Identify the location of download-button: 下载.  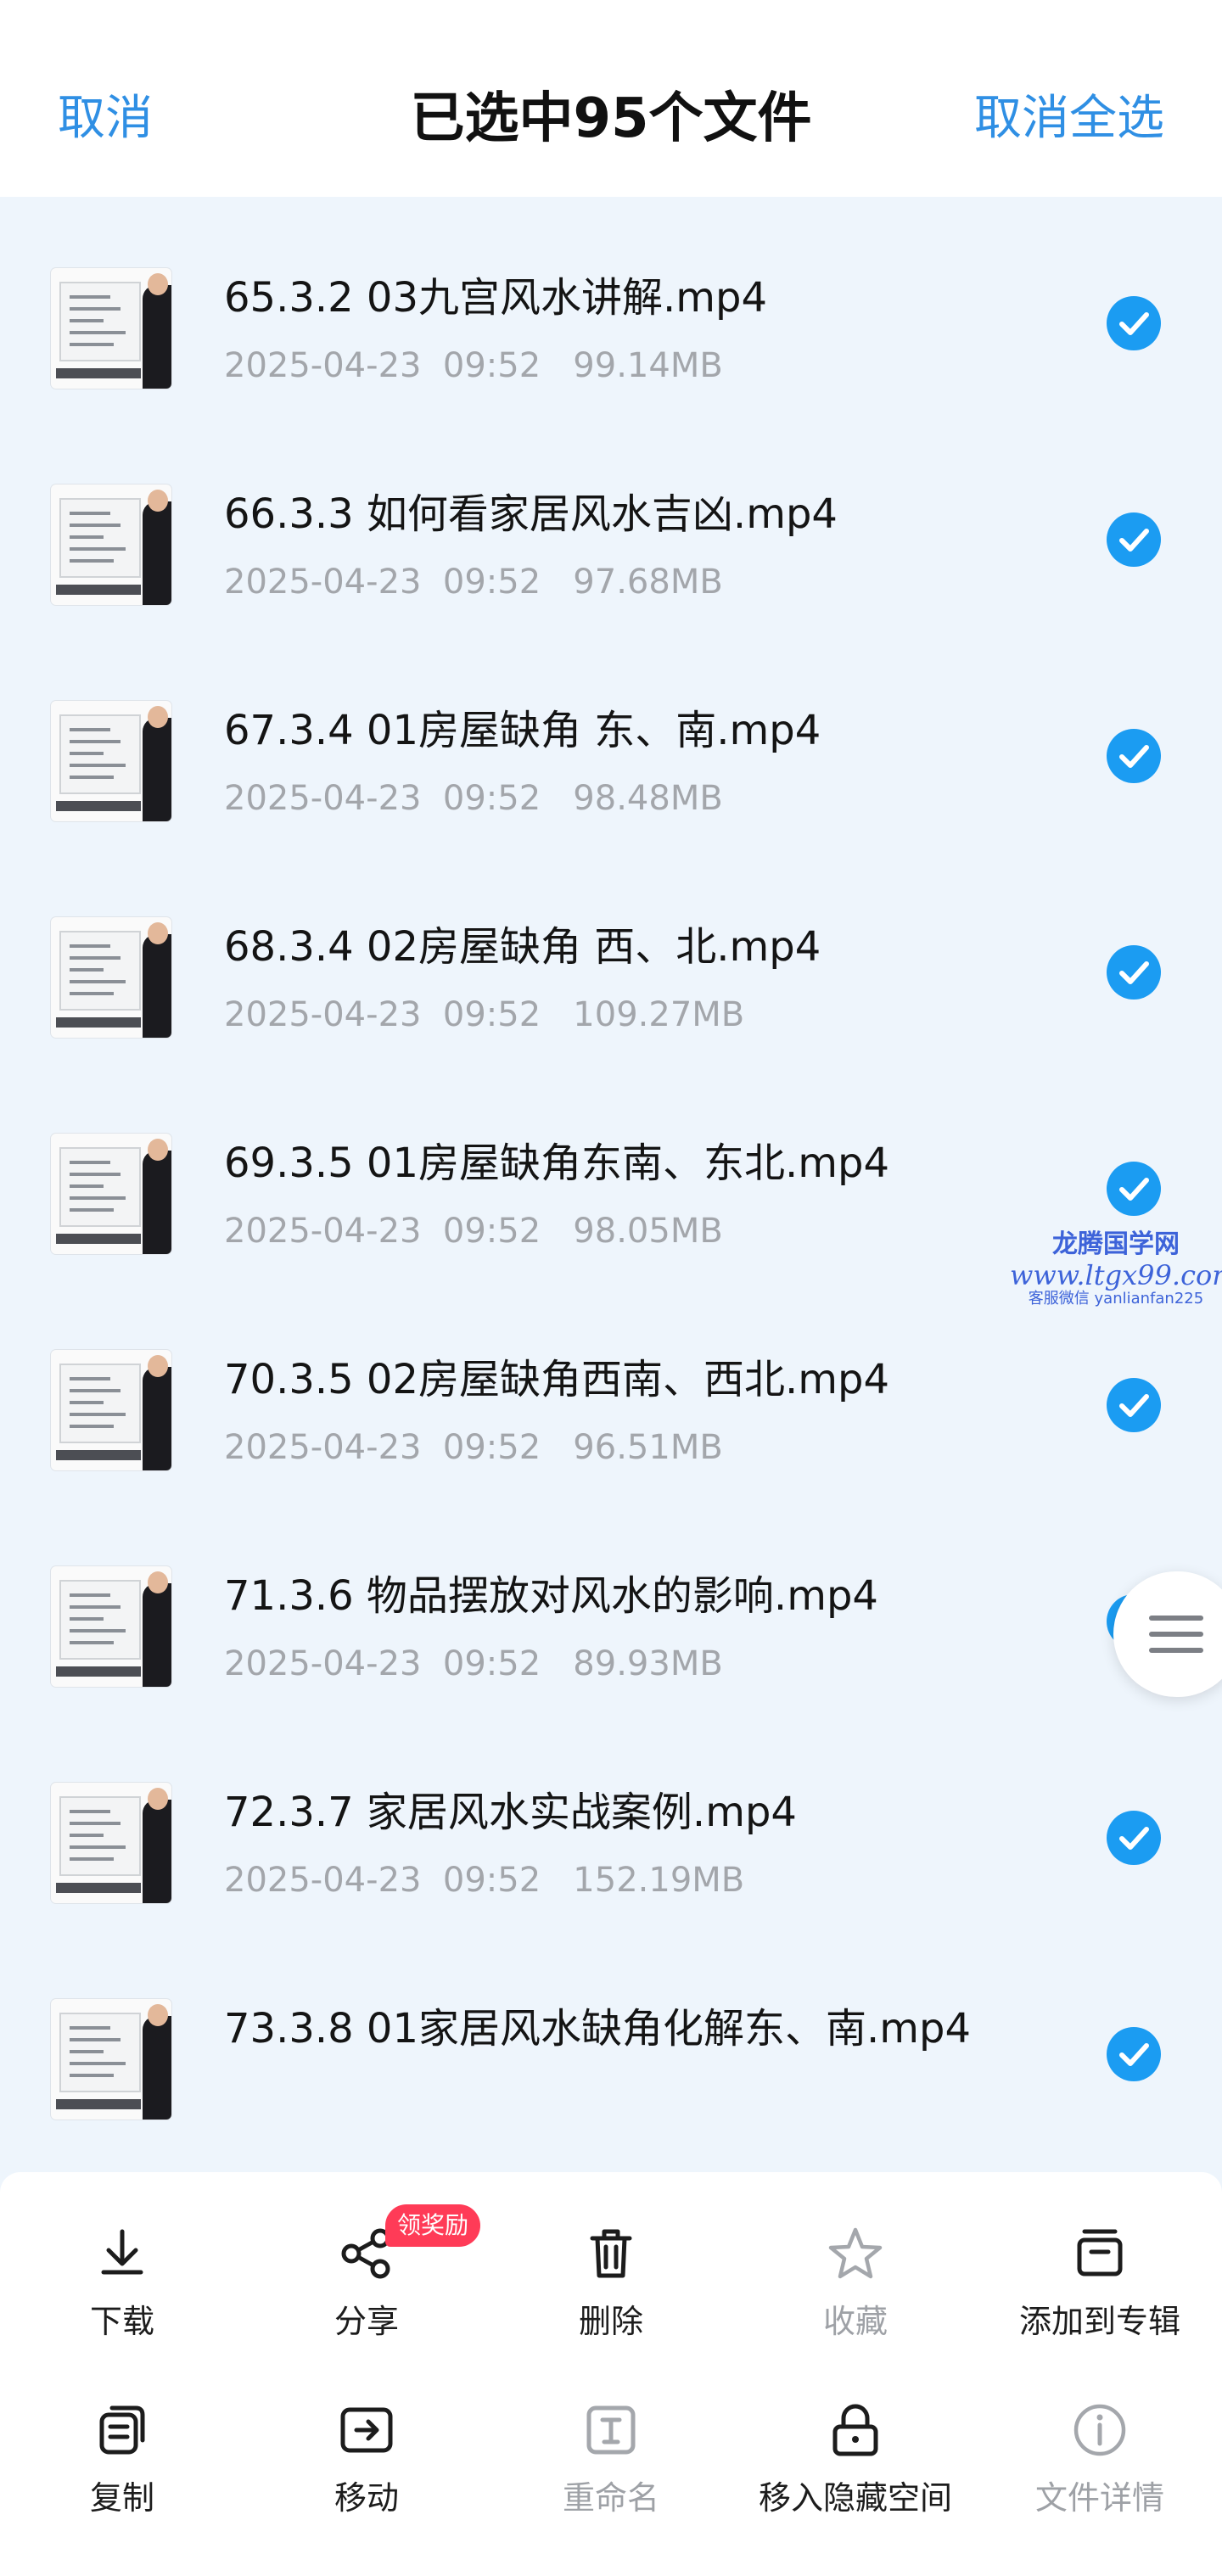
(122, 2282).